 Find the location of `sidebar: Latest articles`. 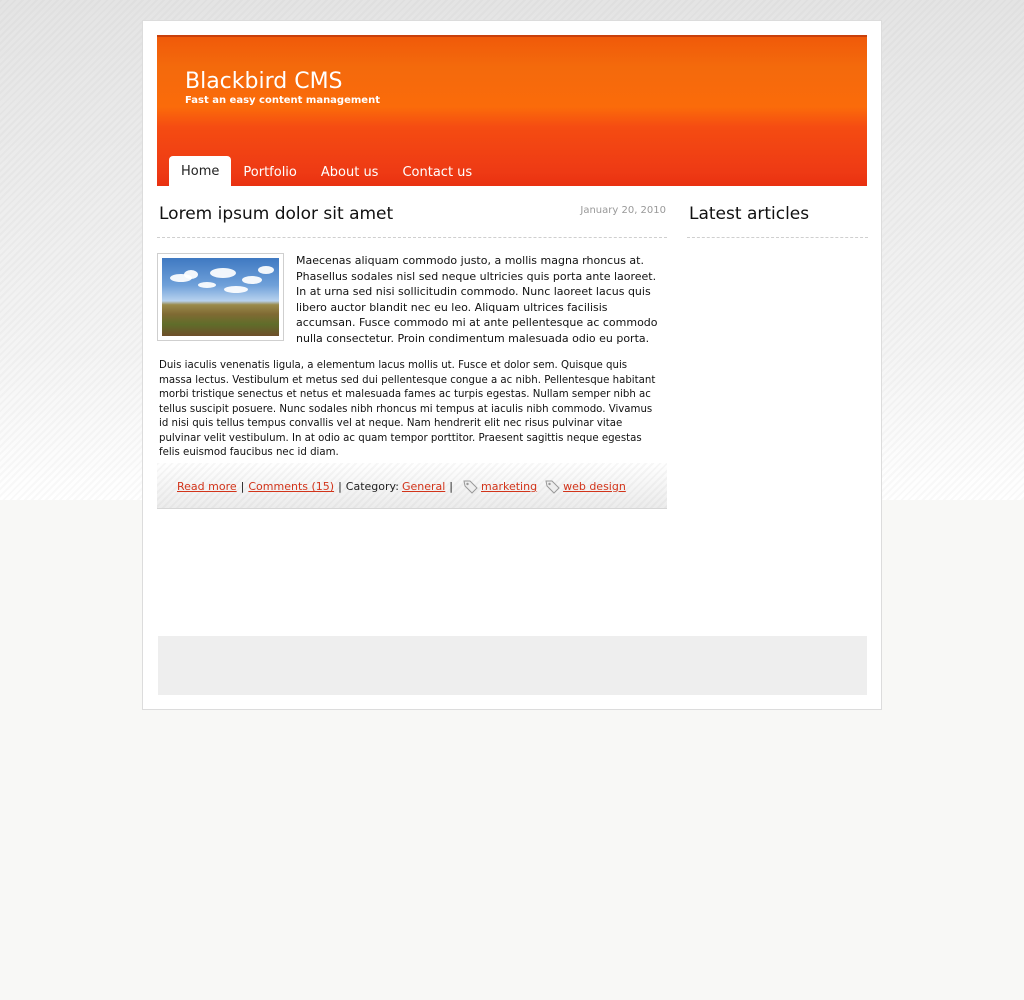

sidebar: Latest articles is located at coordinates (777, 219).